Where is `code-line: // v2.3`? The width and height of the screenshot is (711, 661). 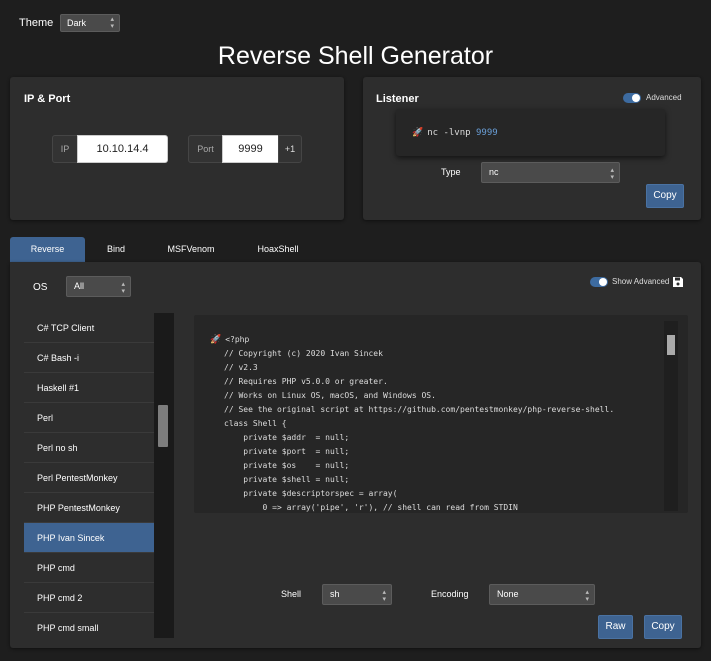 code-line: // v2.3 is located at coordinates (412, 368).